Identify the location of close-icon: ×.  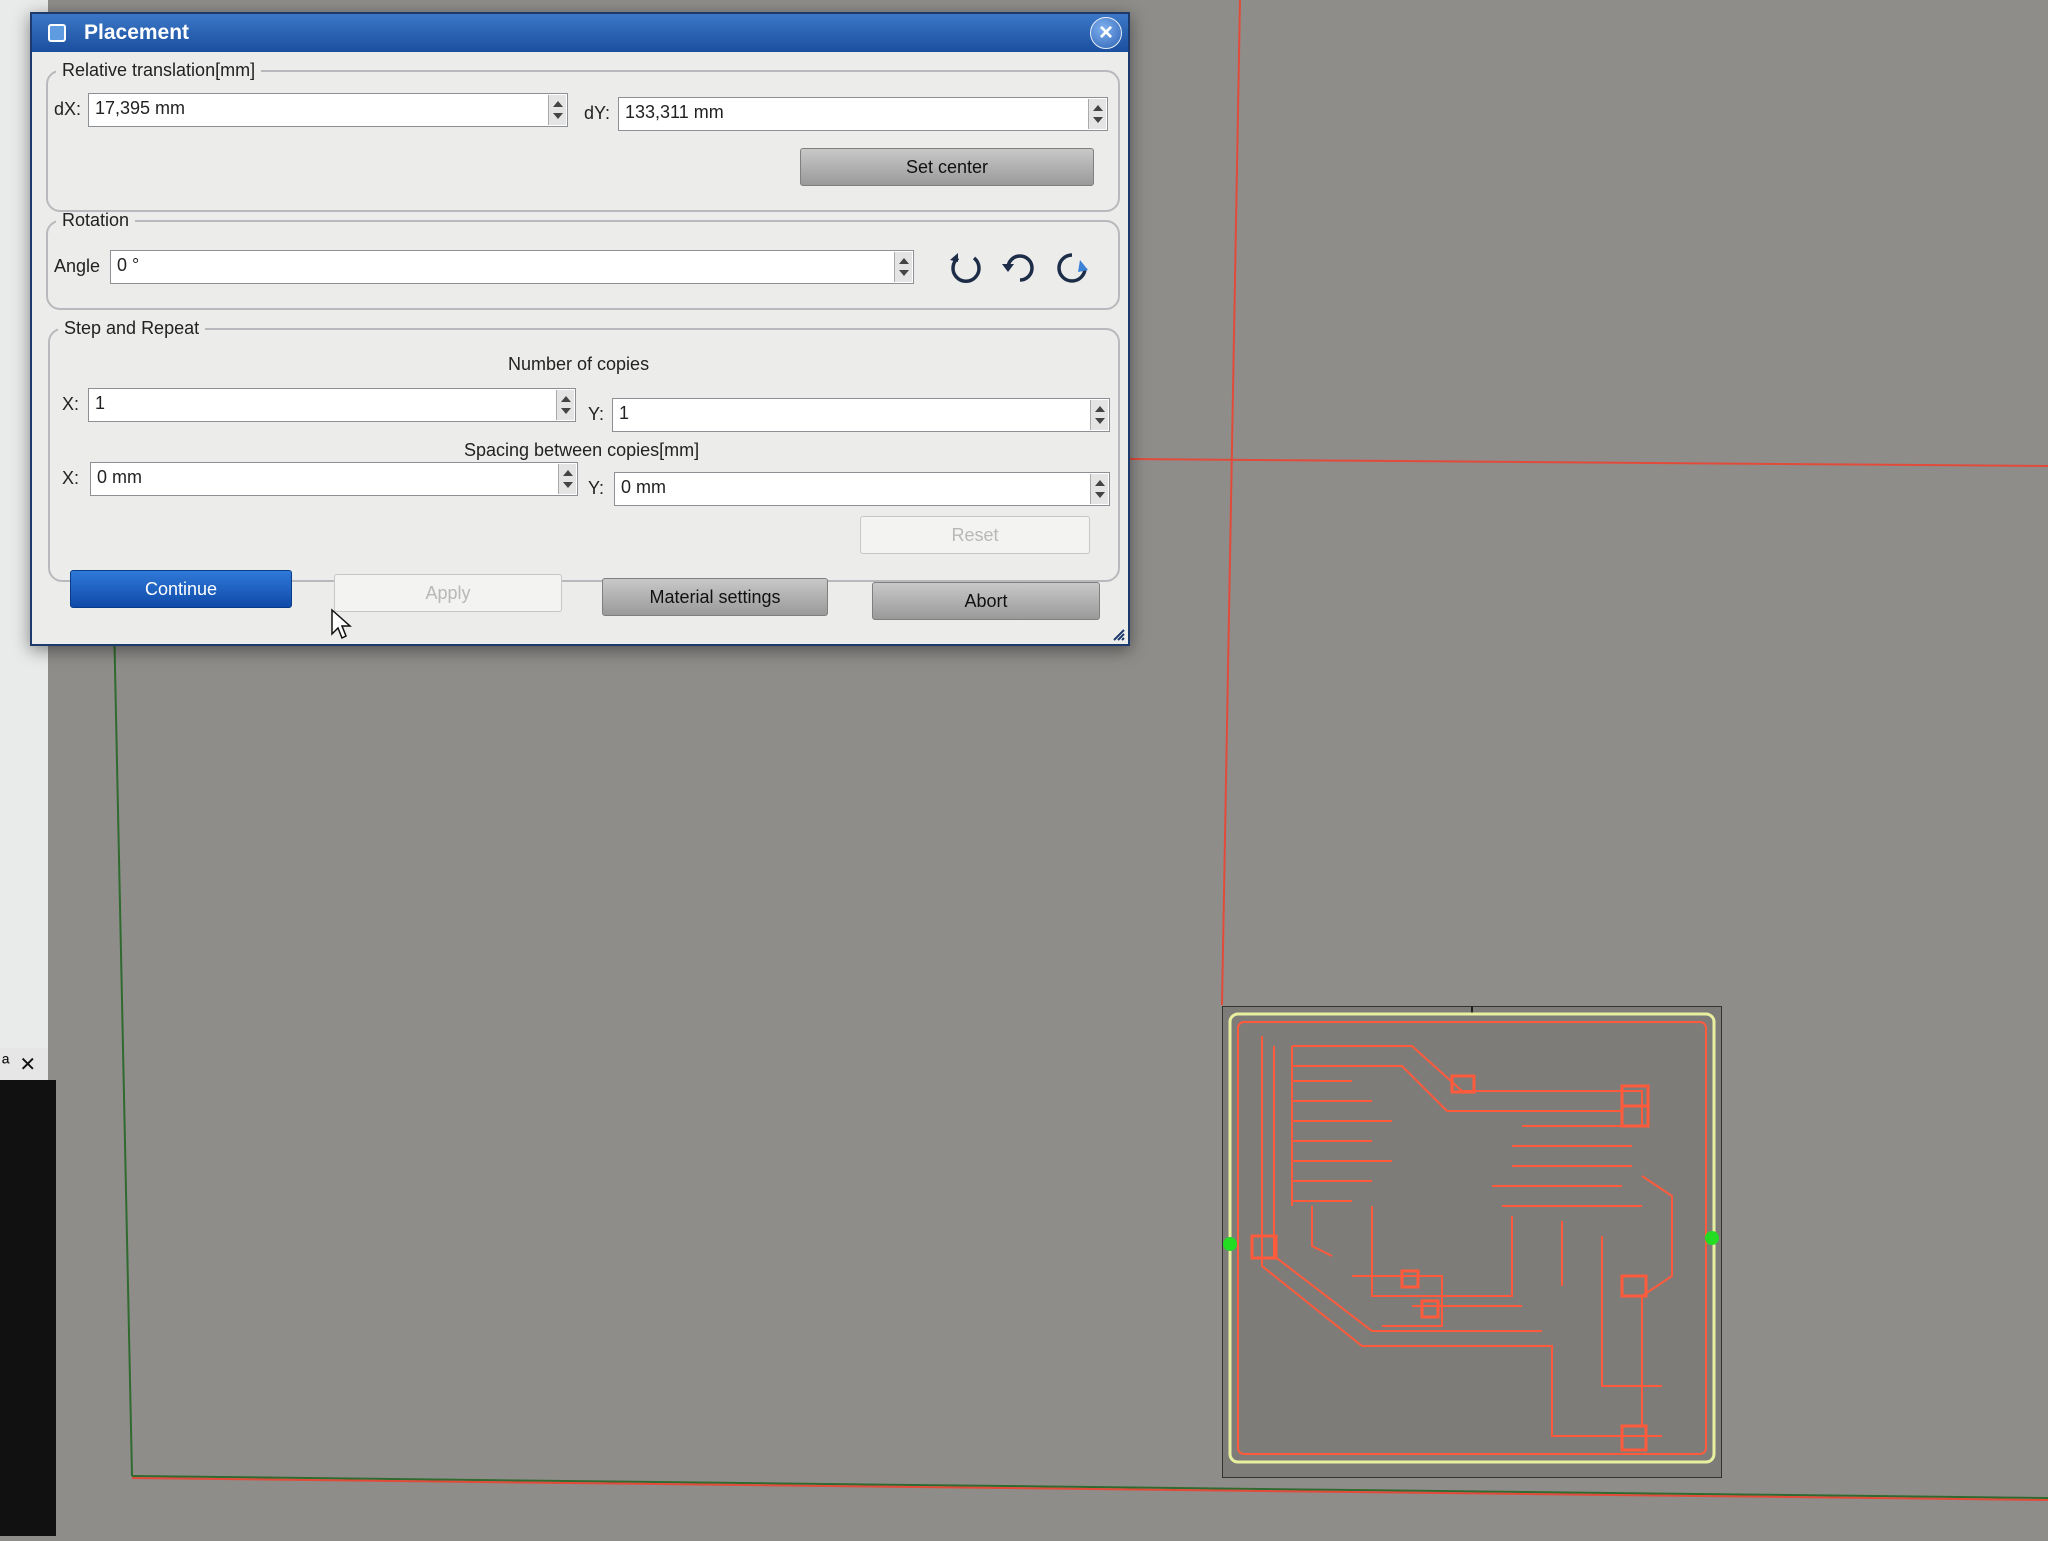
(1105, 32).